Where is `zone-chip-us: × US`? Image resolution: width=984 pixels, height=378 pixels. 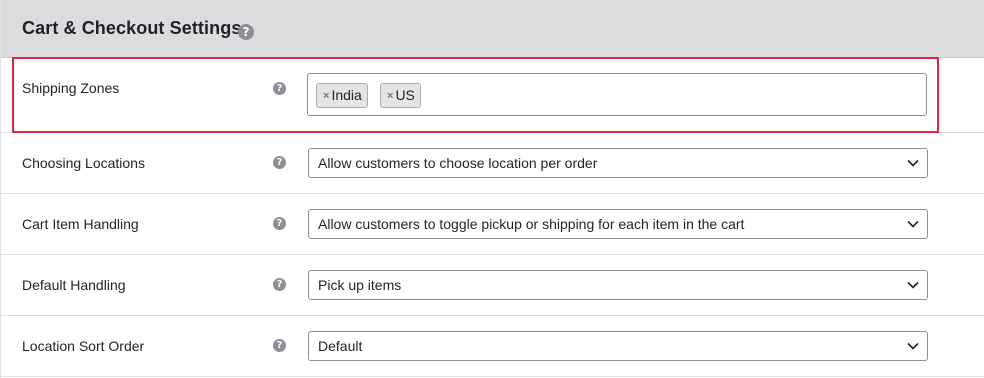
zone-chip-us: × US is located at coordinates (400, 95).